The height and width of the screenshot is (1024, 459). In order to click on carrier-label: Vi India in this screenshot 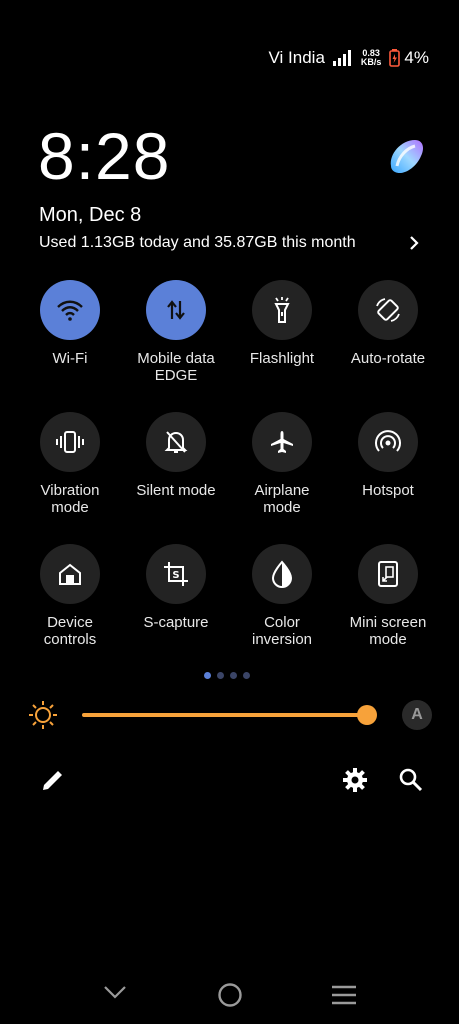, I will do `click(296, 57)`.